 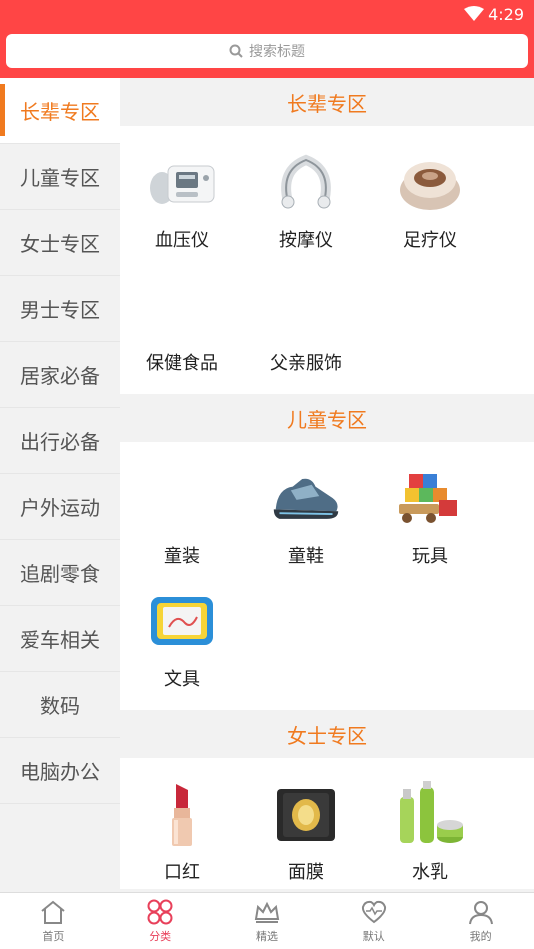 I want to click on crown-icon, so click(x=267, y=912).